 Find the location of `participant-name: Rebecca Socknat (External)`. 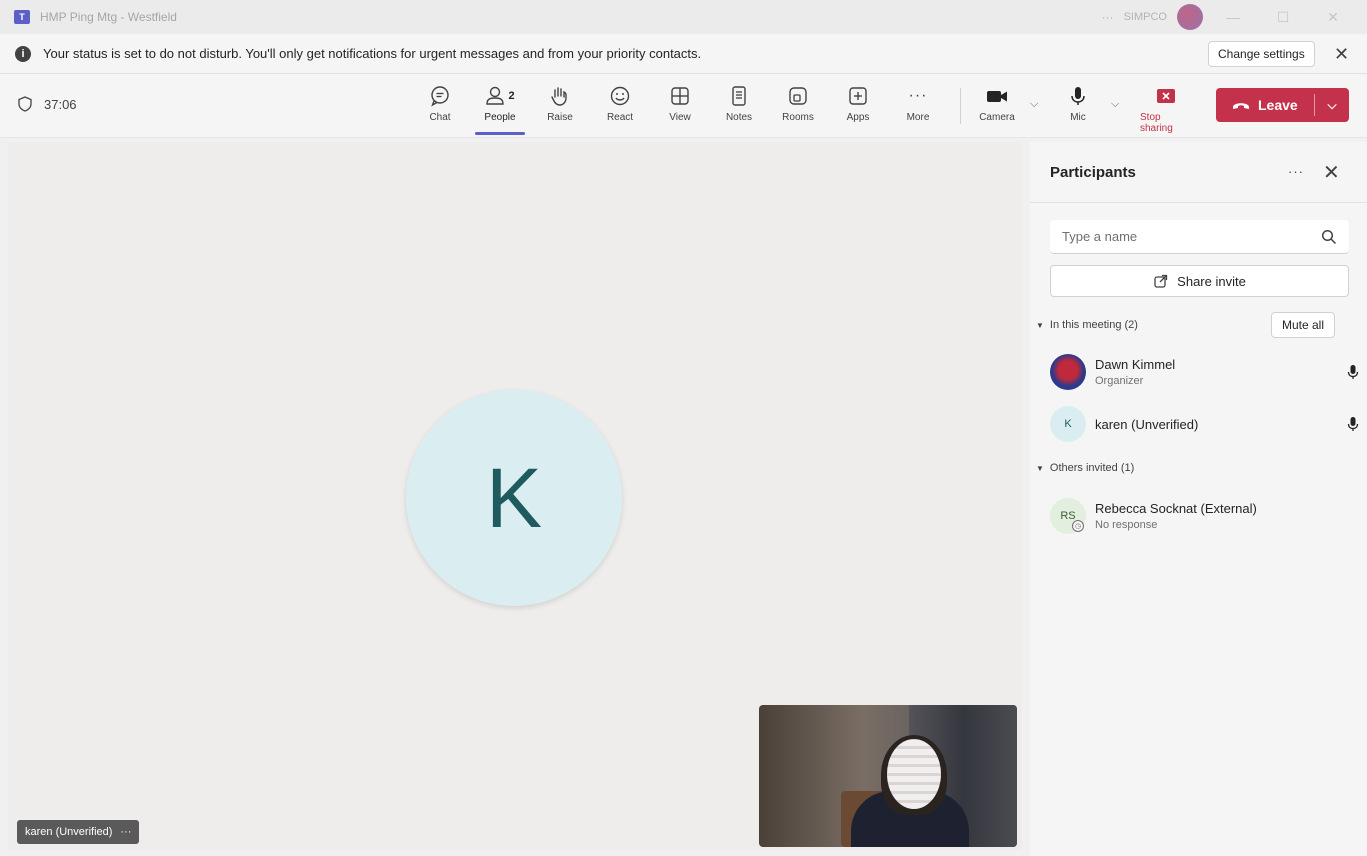

participant-name: Rebecca Socknat (External) is located at coordinates (1176, 508).